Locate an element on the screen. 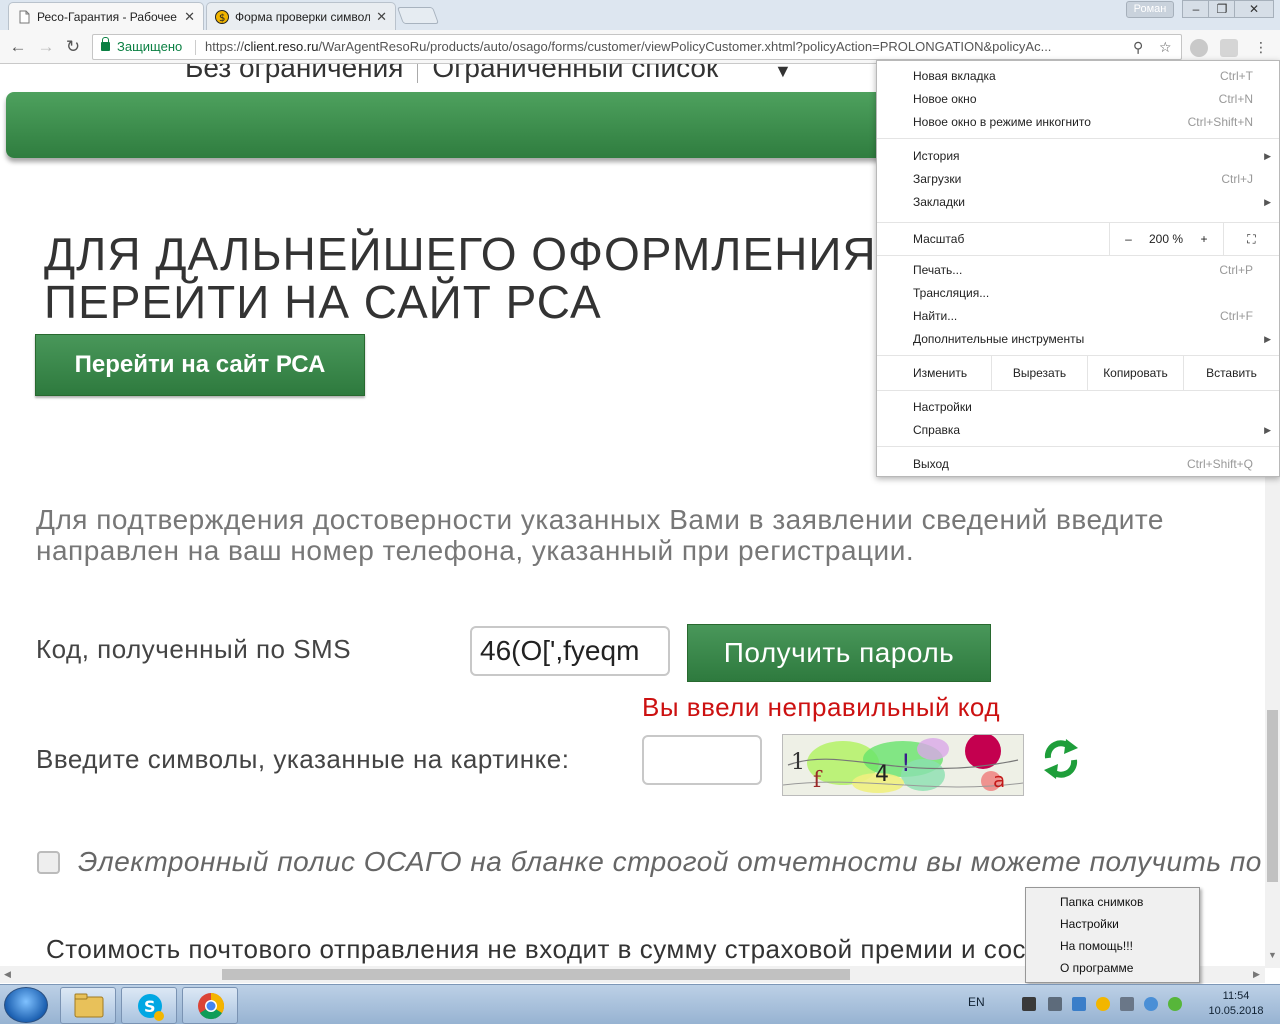 This screenshot has width=1280, height=1024. taskbar-chrome is located at coordinates (210, 1005).